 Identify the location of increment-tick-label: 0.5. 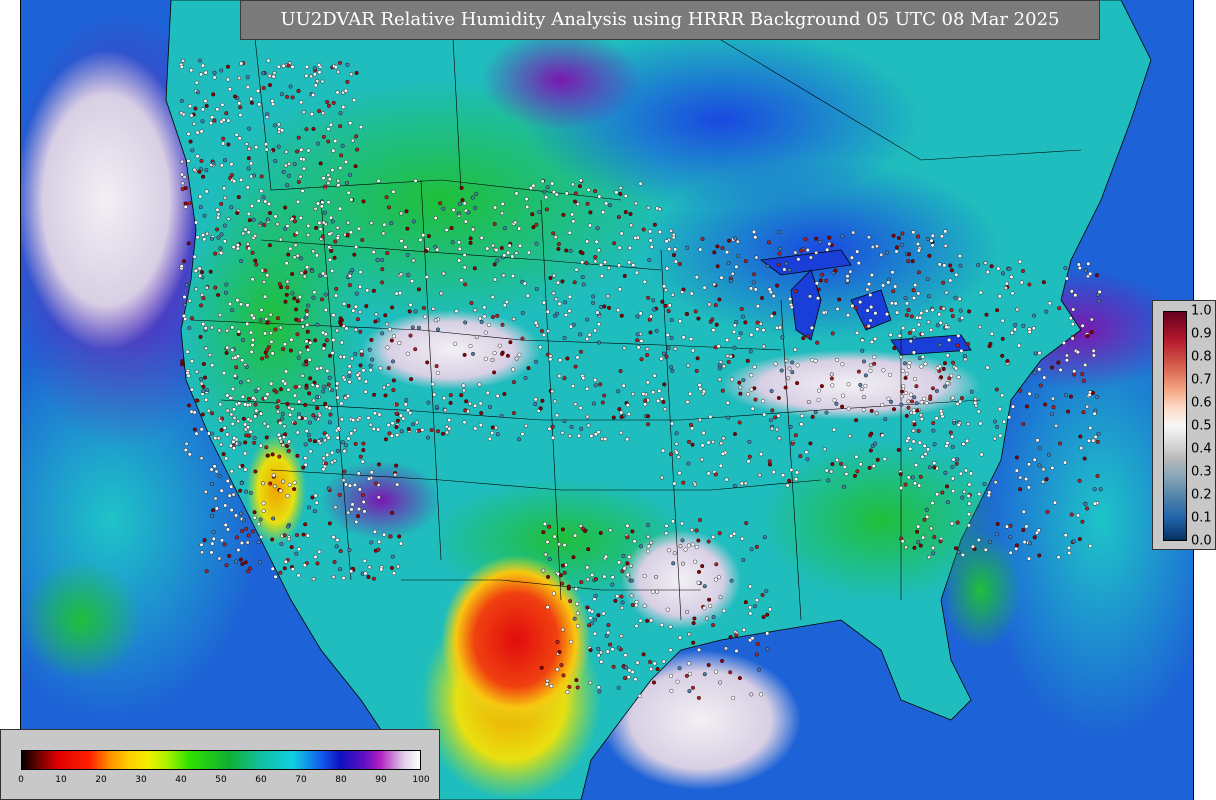
(1201, 426).